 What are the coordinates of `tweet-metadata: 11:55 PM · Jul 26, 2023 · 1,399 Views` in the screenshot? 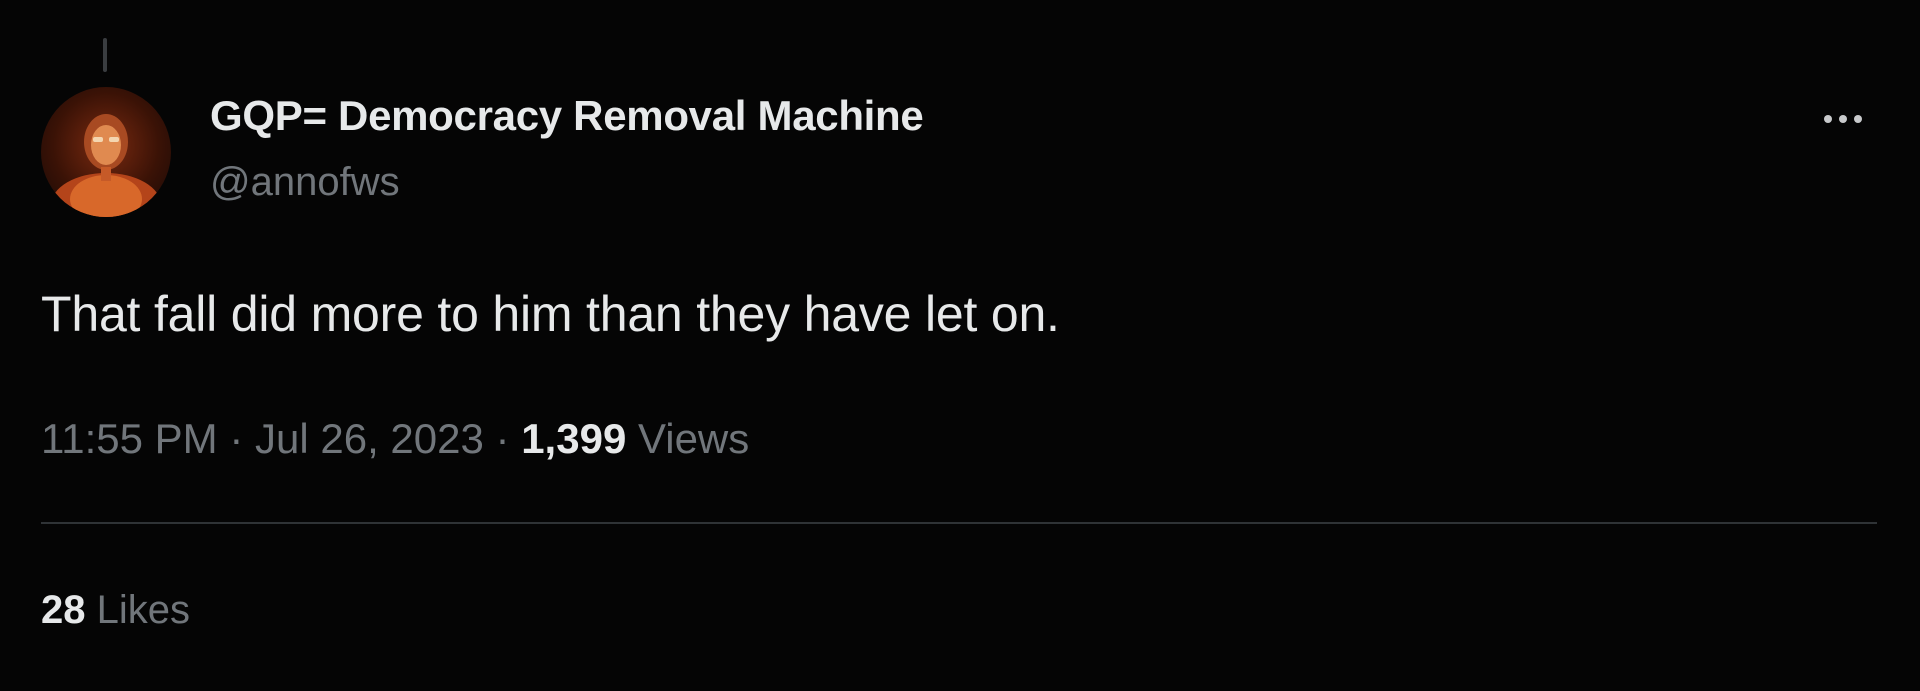 It's located at (395, 439).